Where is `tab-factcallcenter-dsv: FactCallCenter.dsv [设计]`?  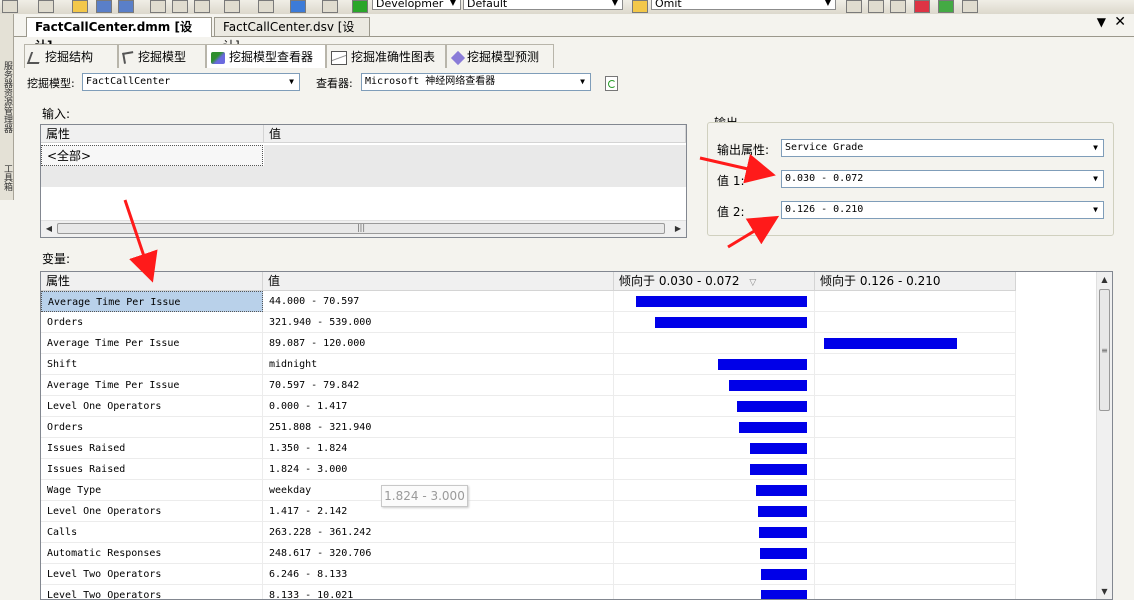
tab-factcallcenter-dsv: FactCallCenter.dsv [设计] is located at coordinates (292, 35).